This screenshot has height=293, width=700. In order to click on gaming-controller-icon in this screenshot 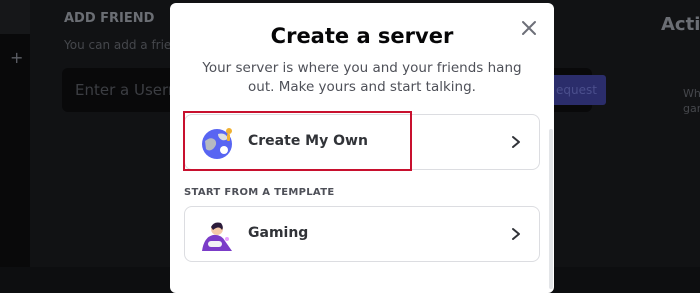, I will do `click(217, 236)`.